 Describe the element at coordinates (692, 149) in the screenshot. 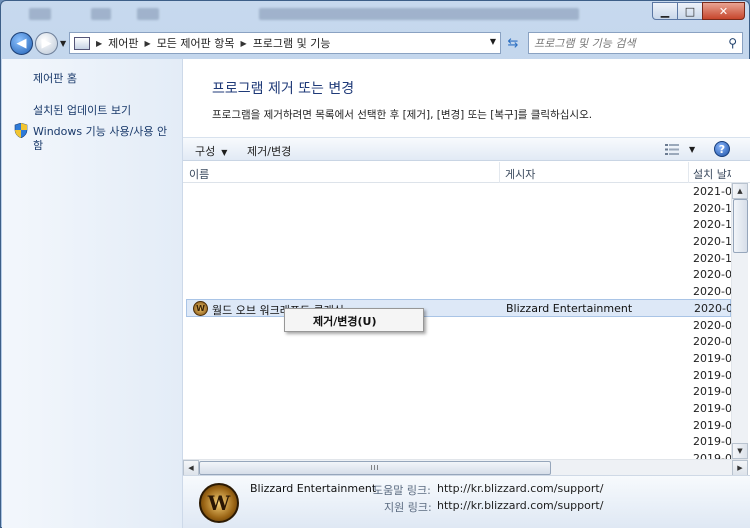

I see `view-dropdown-icon: ▼` at that location.